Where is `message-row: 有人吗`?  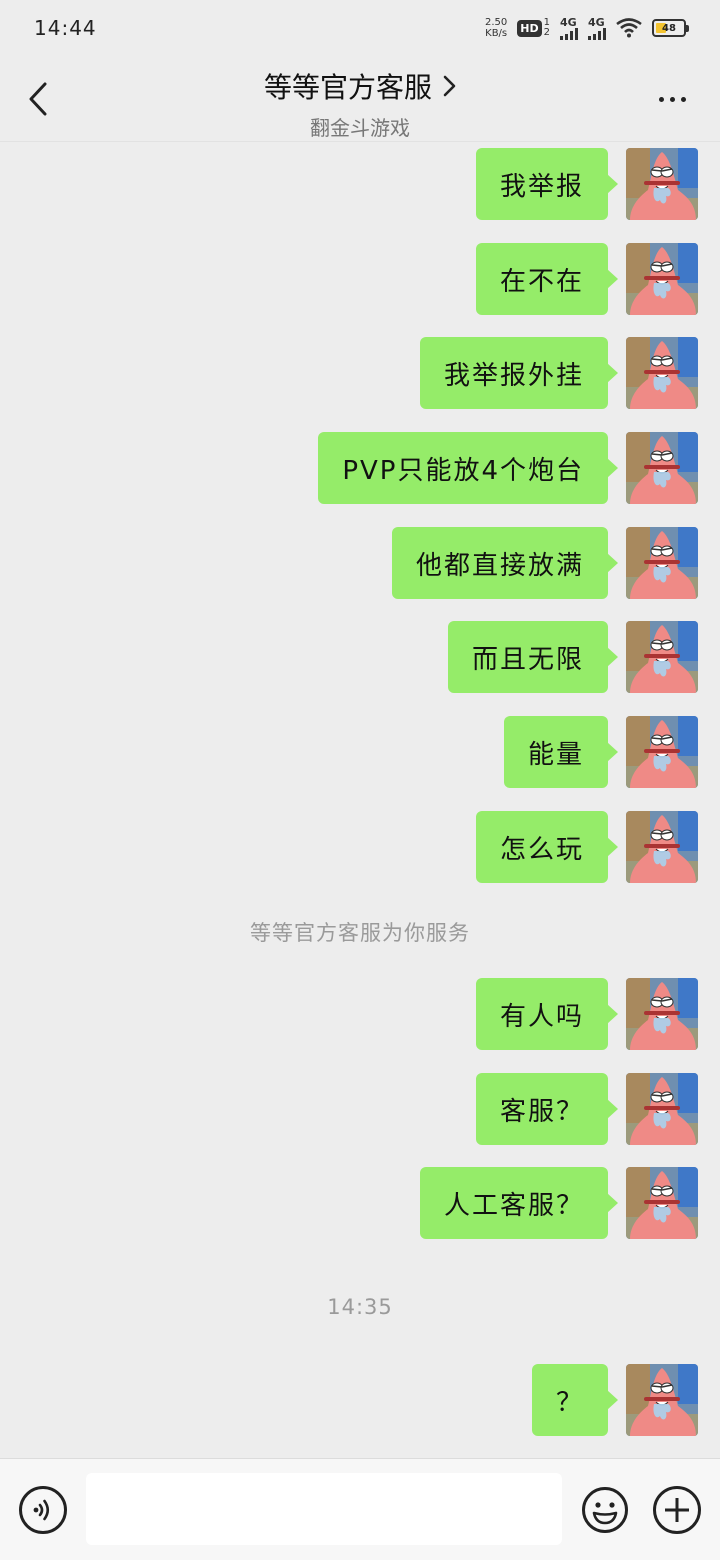 message-row: 有人吗 is located at coordinates (586, 1014).